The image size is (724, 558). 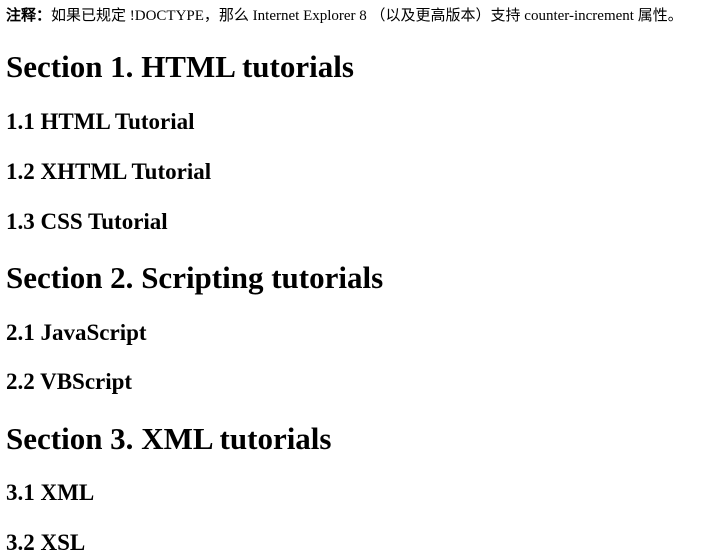 I want to click on subsection-heading-3-1: 3.1 XML, so click(x=50, y=493).